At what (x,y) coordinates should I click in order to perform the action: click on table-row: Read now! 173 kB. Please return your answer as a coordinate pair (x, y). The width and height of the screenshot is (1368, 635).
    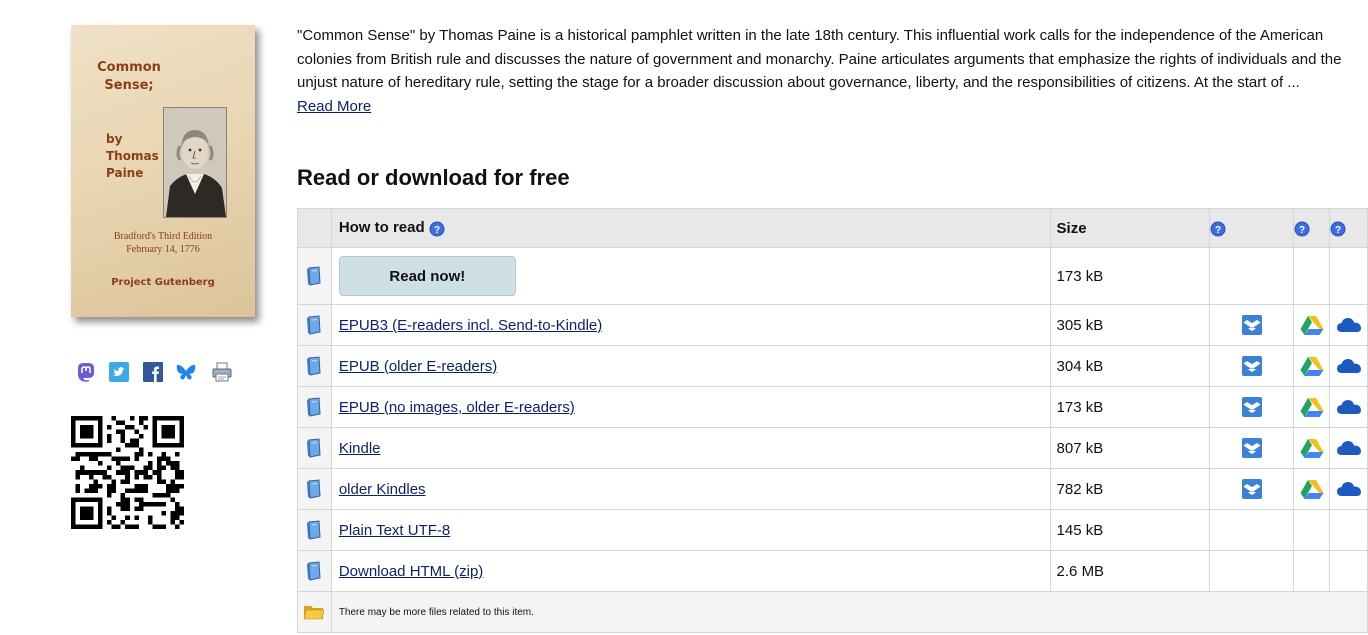
    Looking at the image, I should click on (832, 276).